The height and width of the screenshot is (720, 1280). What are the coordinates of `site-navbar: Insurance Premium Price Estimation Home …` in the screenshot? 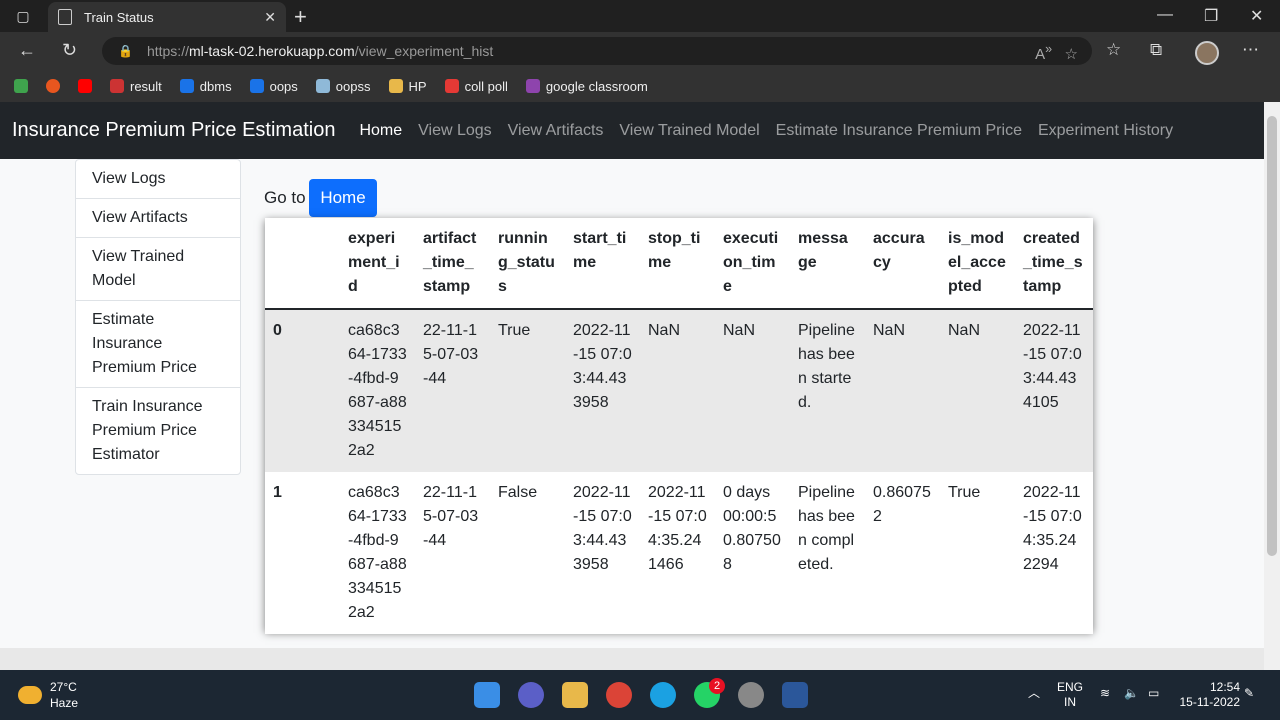 It's located at (632, 130).